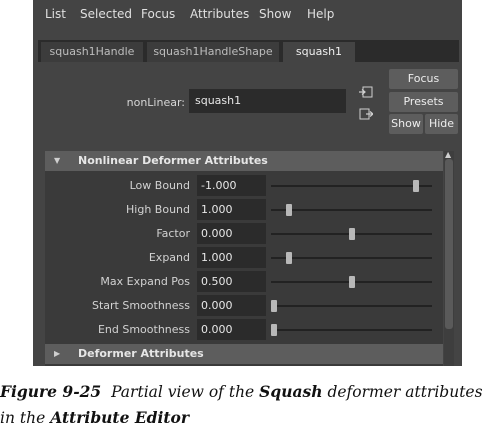  Describe the element at coordinates (141, 353) in the screenshot. I see `section-title: Deformer Attributes` at that location.